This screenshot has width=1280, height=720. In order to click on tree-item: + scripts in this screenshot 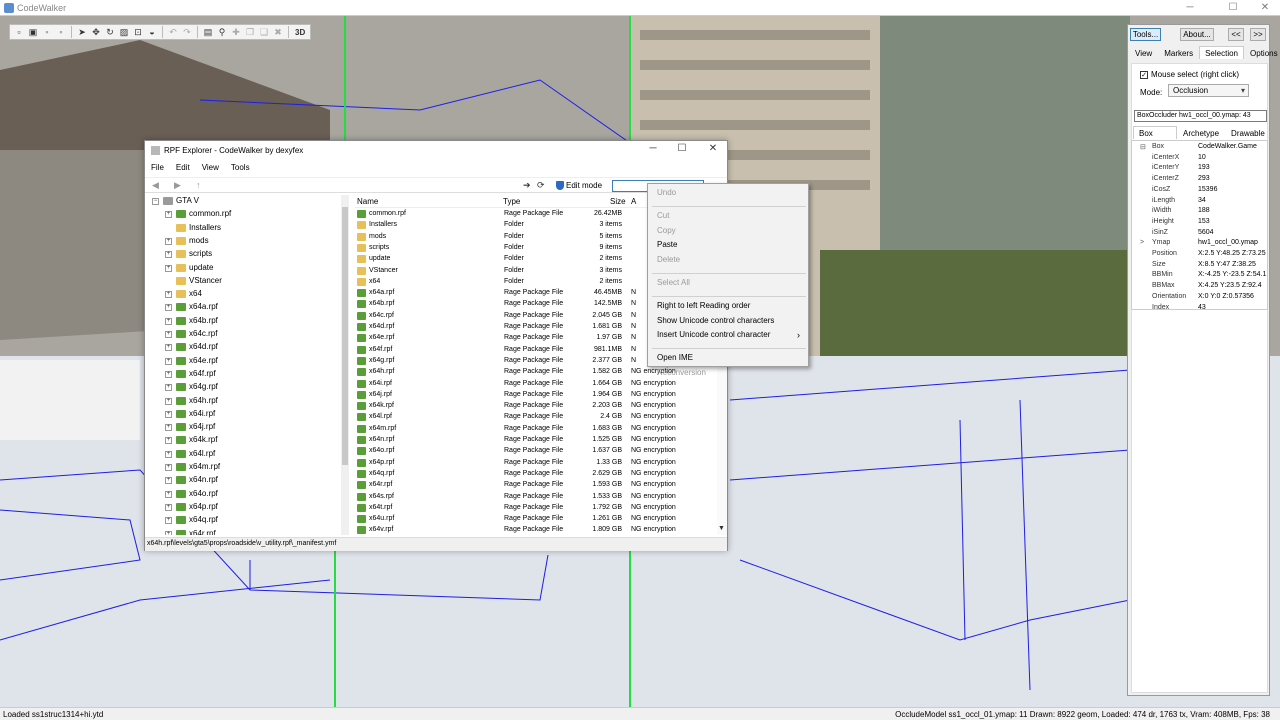, I will do `click(245, 254)`.